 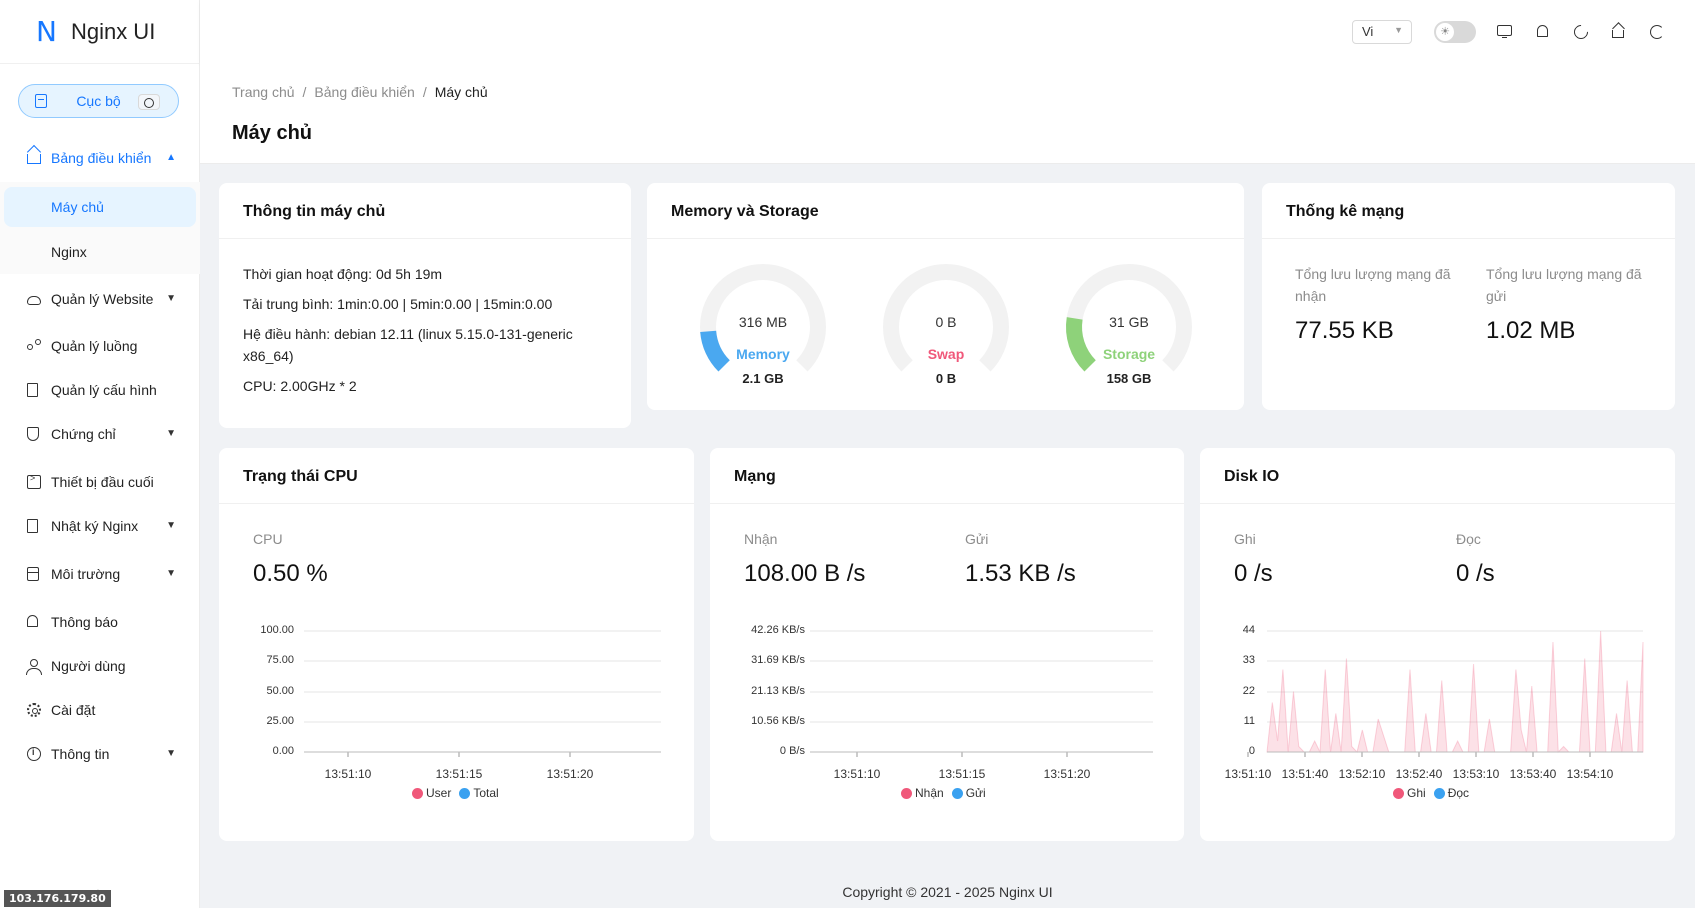 I want to click on memory-label: Memory, so click(x=763, y=354).